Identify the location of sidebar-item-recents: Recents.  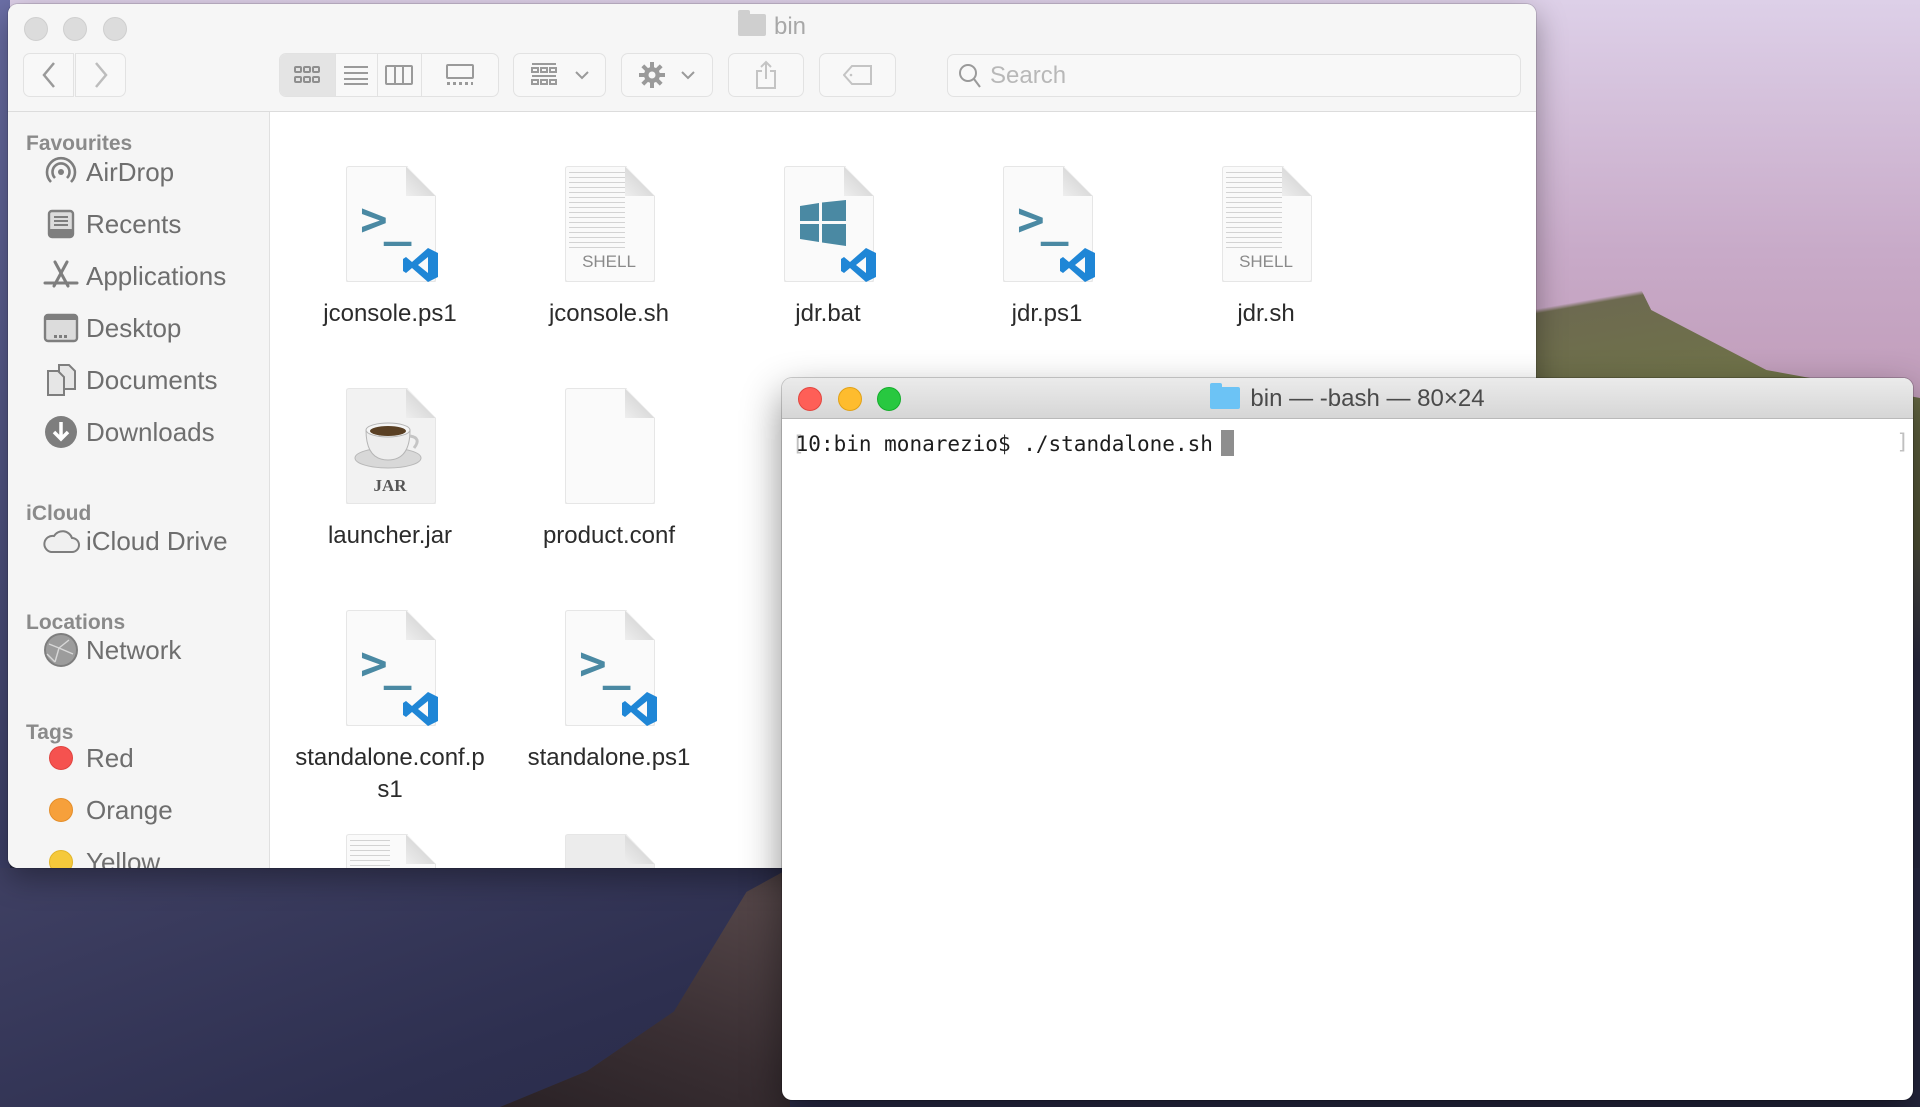
(111, 224).